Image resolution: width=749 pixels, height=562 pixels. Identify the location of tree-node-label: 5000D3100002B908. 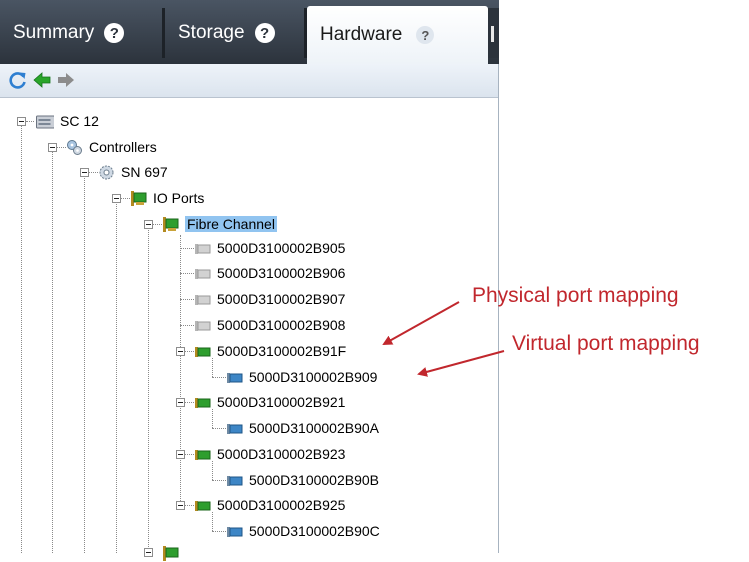
(281, 325).